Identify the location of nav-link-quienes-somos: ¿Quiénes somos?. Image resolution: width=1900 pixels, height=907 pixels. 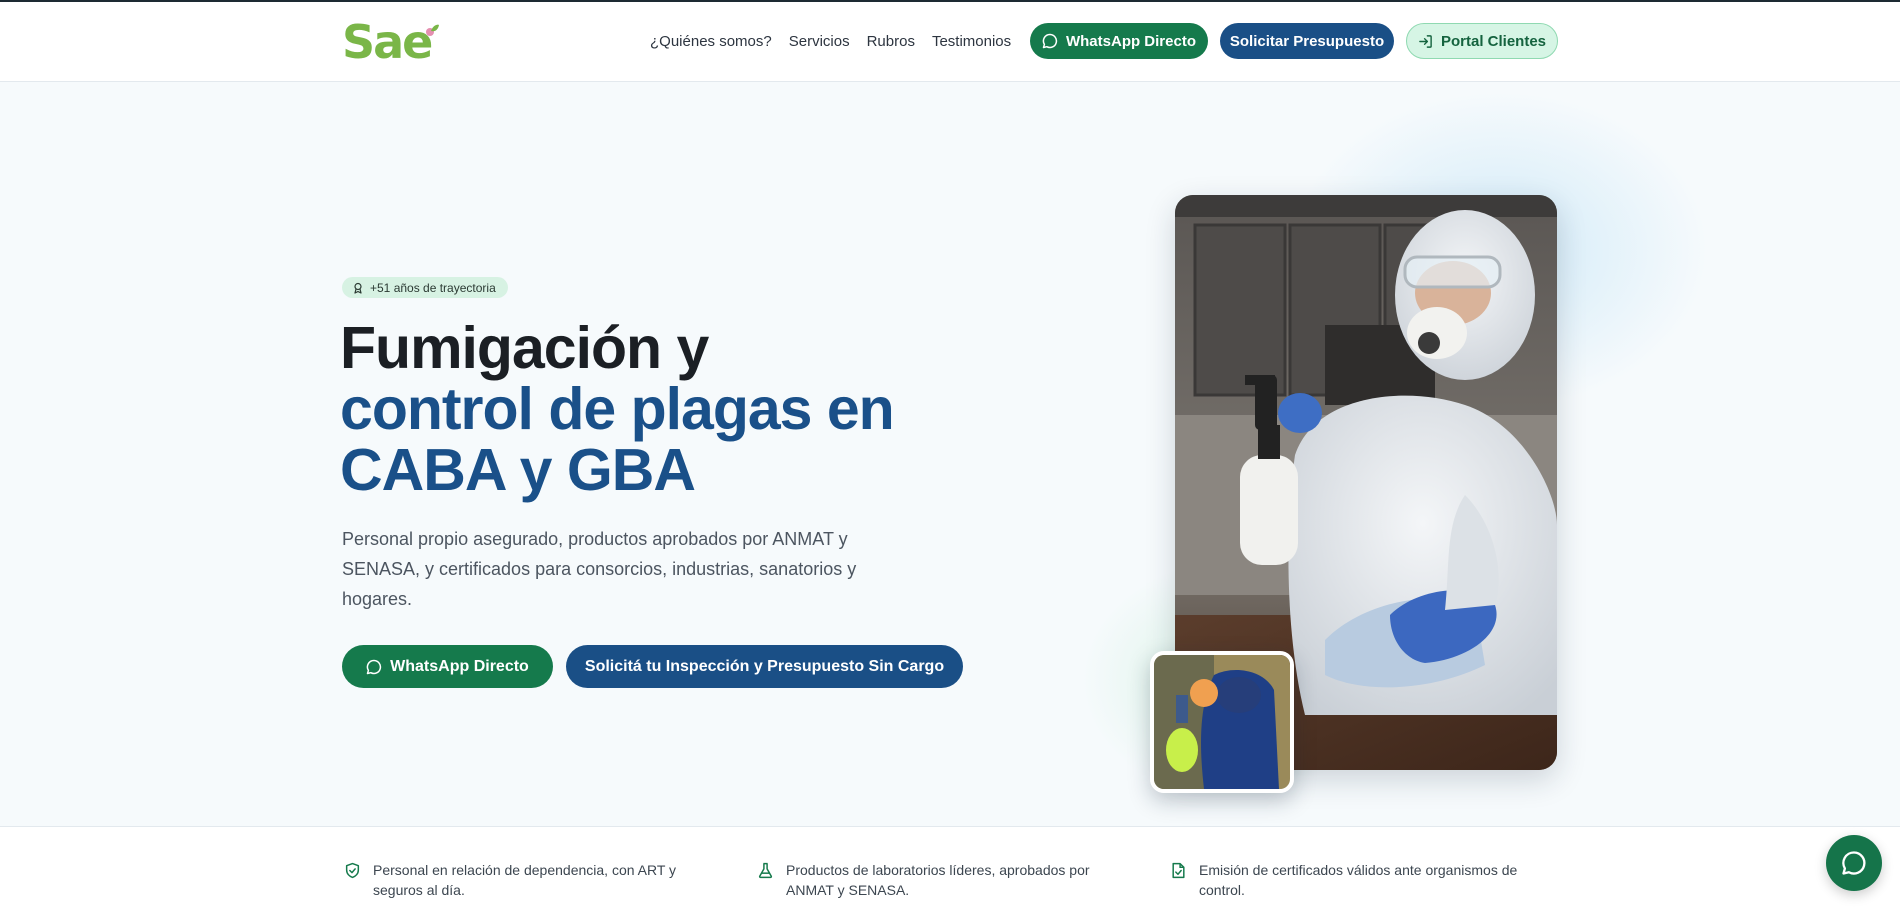
(711, 42).